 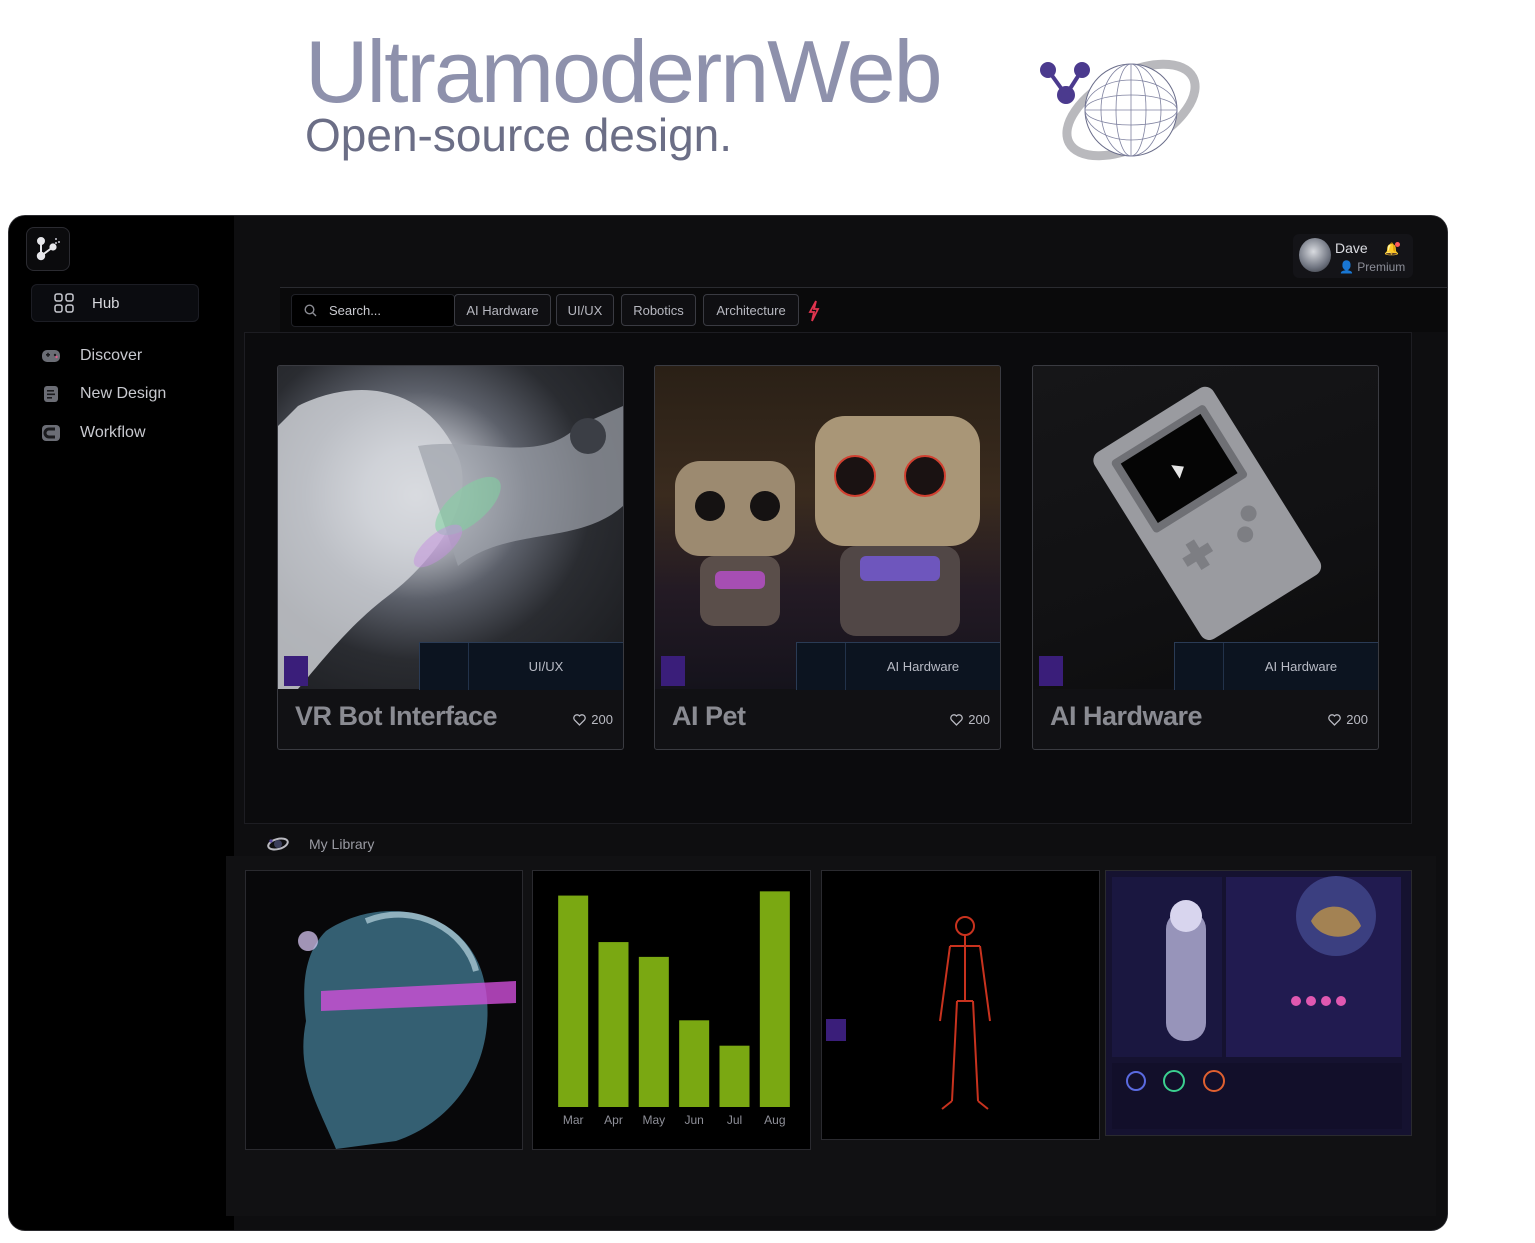 What do you see at coordinates (342, 844) in the screenshot?
I see `library-title: My Library` at bounding box center [342, 844].